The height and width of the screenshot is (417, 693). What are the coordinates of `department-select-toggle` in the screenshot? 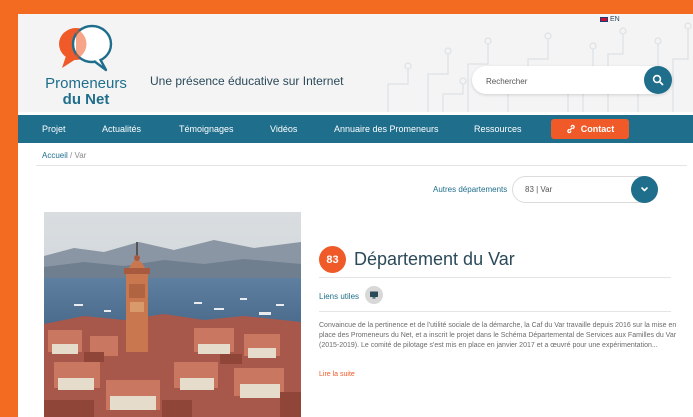 It's located at (644, 189).